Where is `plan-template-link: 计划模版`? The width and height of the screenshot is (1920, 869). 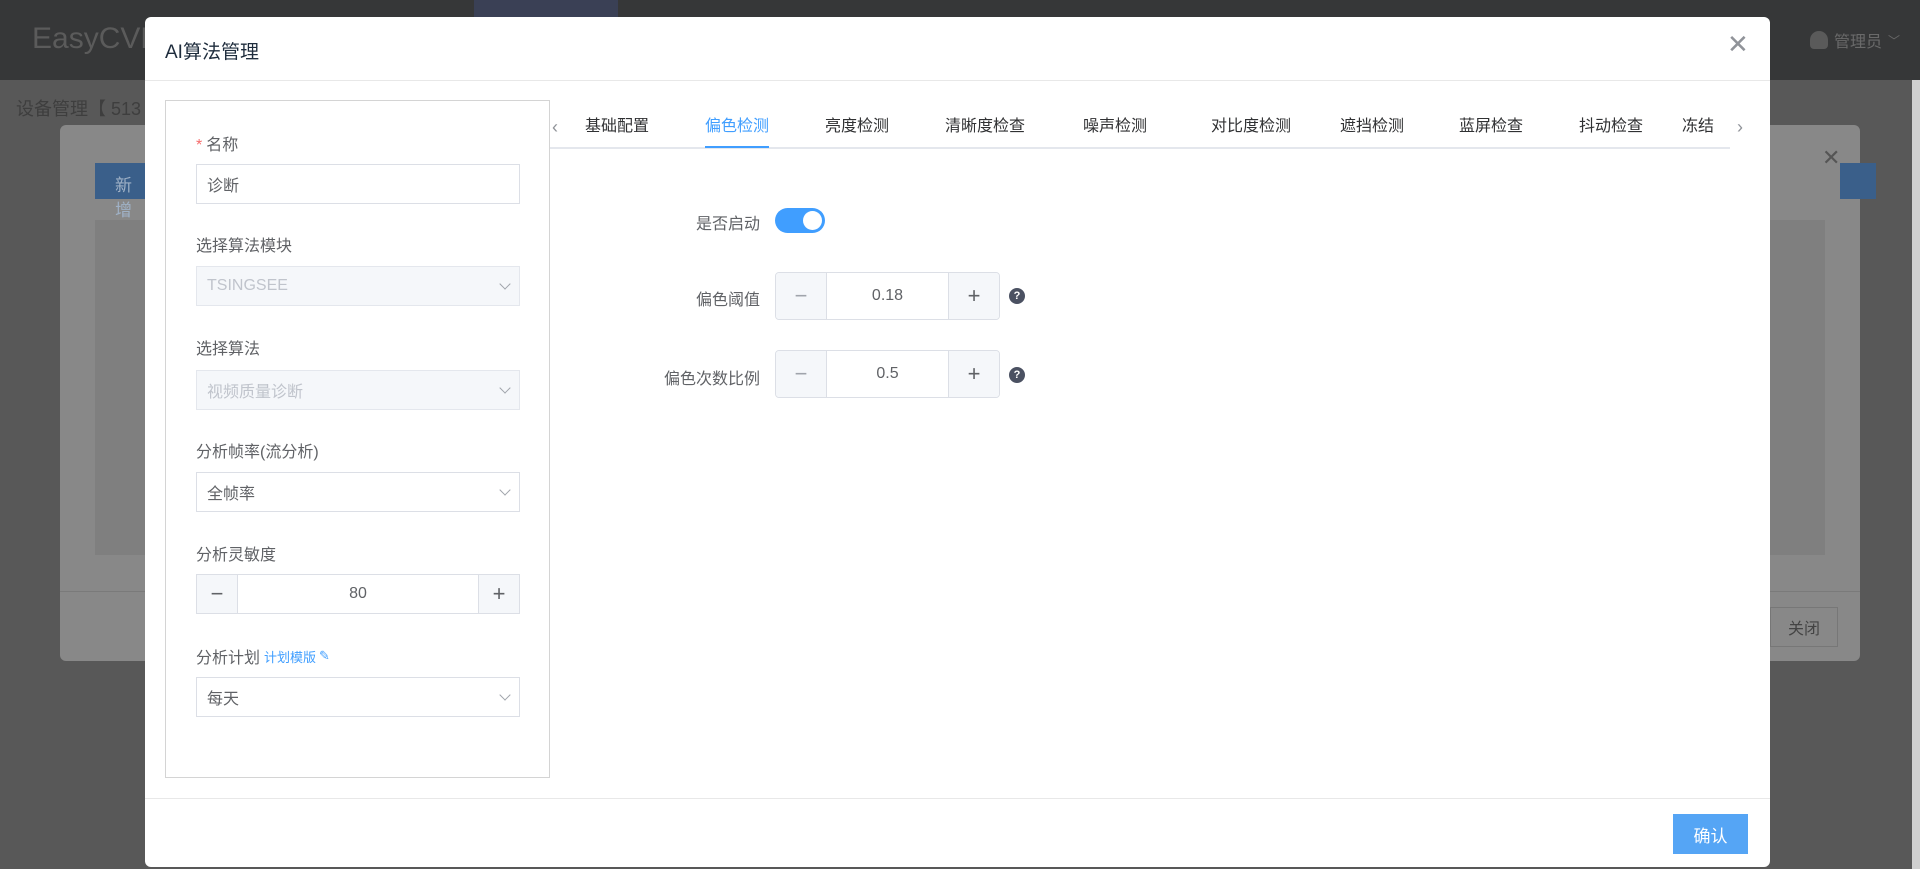 plan-template-link: 计划模版 is located at coordinates (290, 656).